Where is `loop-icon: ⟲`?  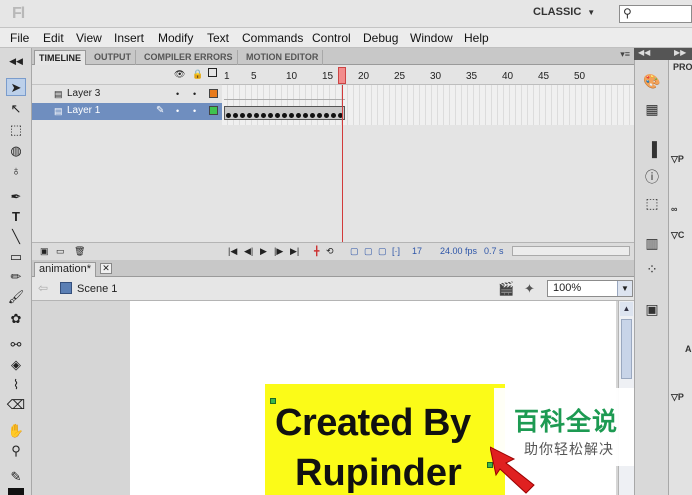
loop-icon: ⟲ is located at coordinates (330, 251).